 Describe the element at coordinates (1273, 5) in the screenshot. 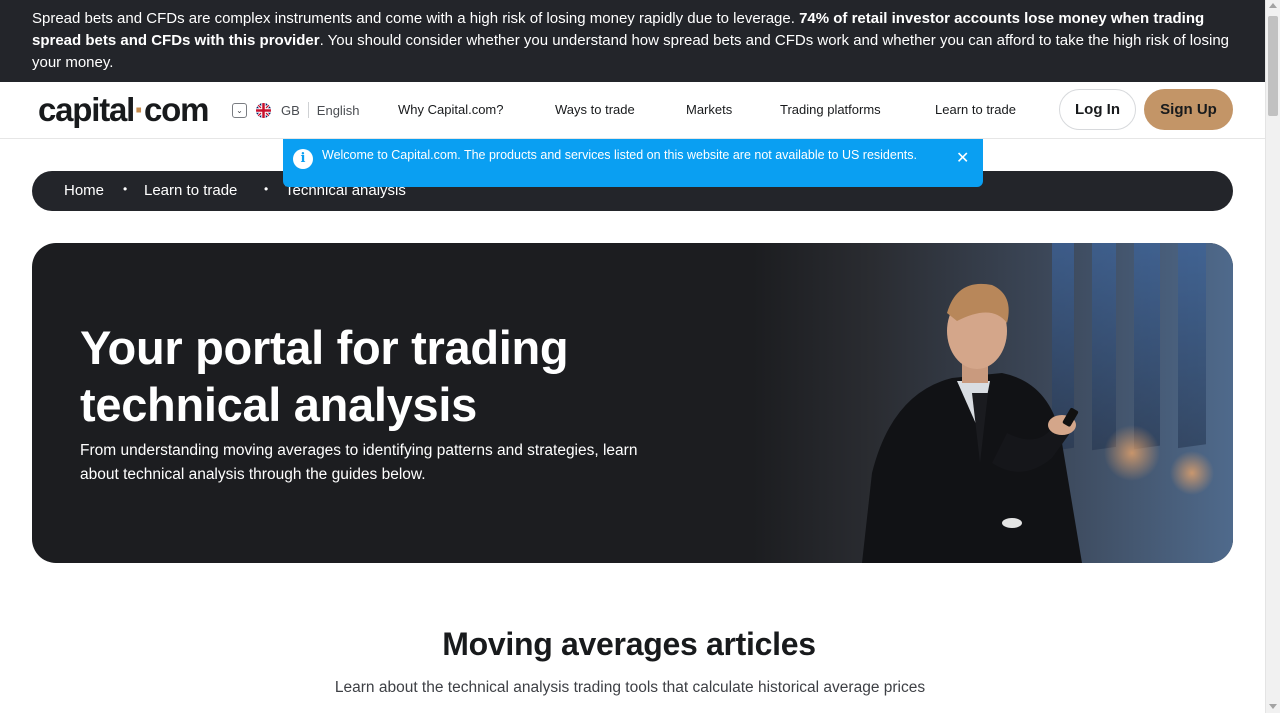

I see `scroll-up-arrow-icon` at that location.